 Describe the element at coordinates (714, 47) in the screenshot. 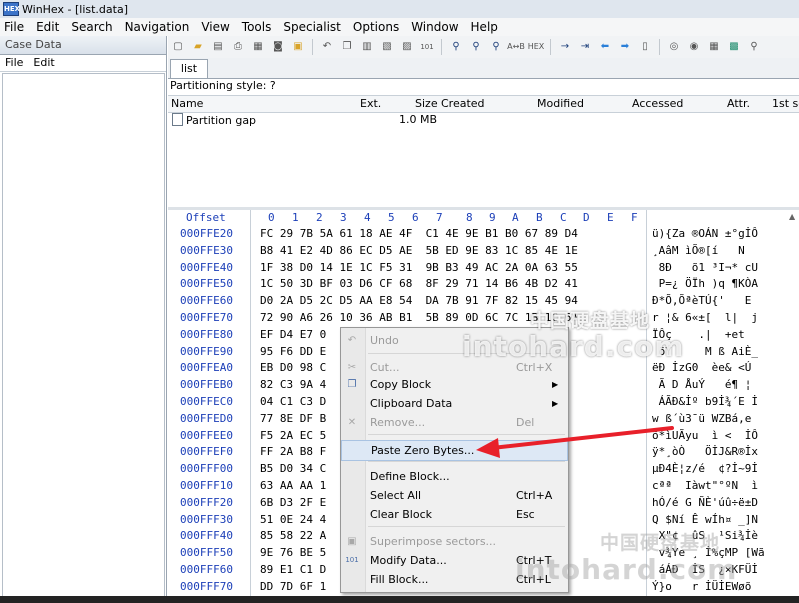

I see `calculator-icon: ▦` at that location.